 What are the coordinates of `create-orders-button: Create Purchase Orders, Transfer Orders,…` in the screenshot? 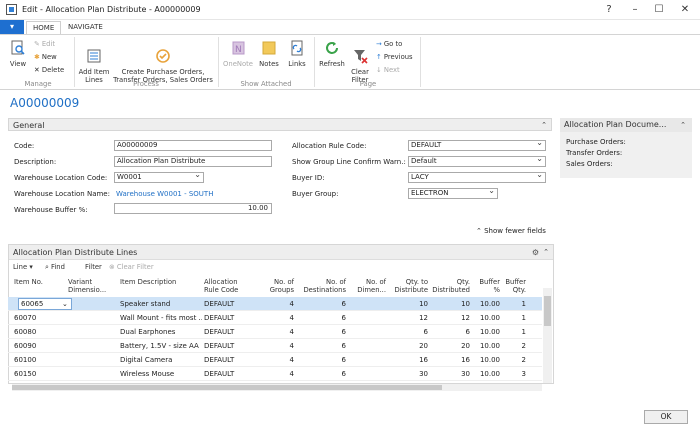 It's located at (163, 62).